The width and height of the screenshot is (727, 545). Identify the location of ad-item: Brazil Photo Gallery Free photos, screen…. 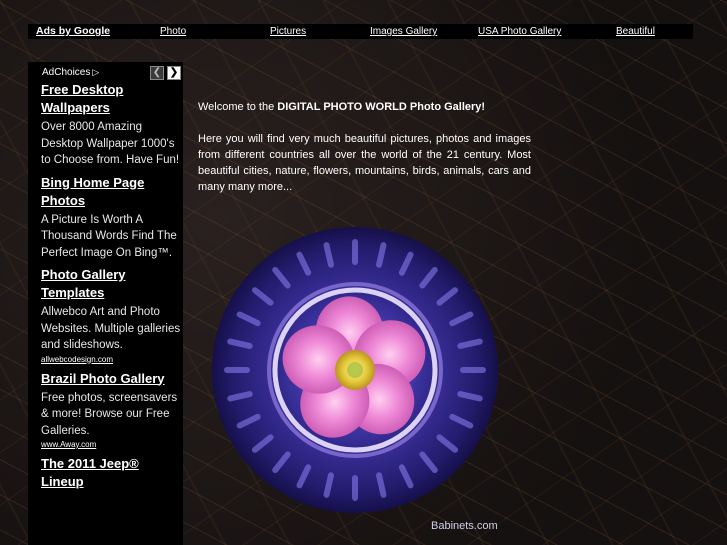
(111, 410).